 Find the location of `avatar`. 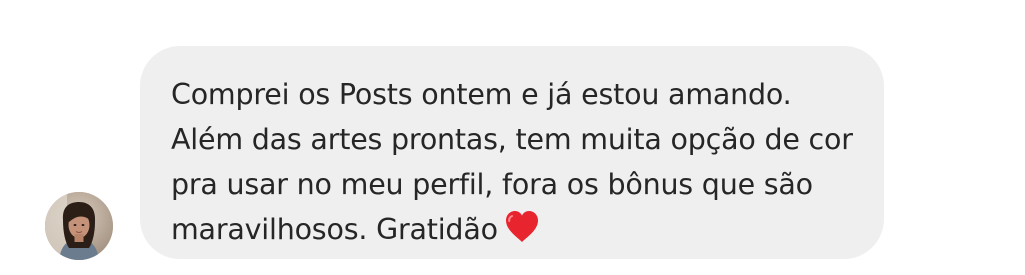

avatar is located at coordinates (79, 226).